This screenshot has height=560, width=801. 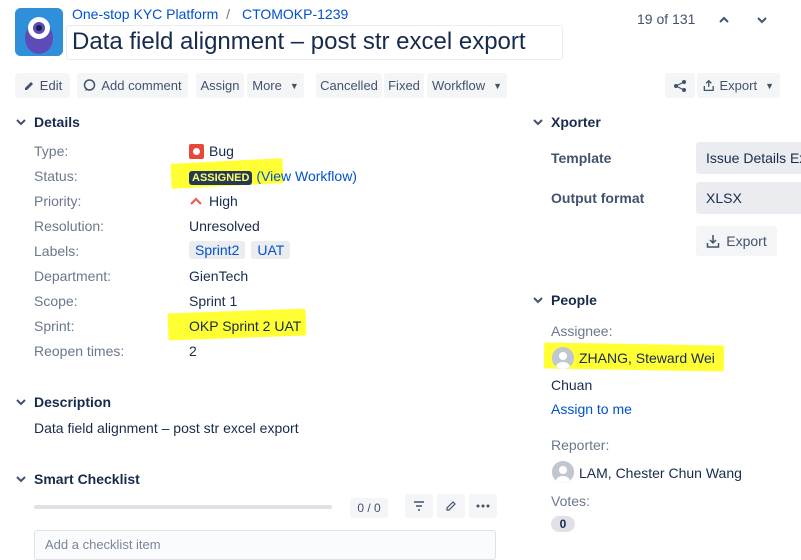 What do you see at coordinates (219, 276) in the screenshot?
I see `department-value: GienTech` at bounding box center [219, 276].